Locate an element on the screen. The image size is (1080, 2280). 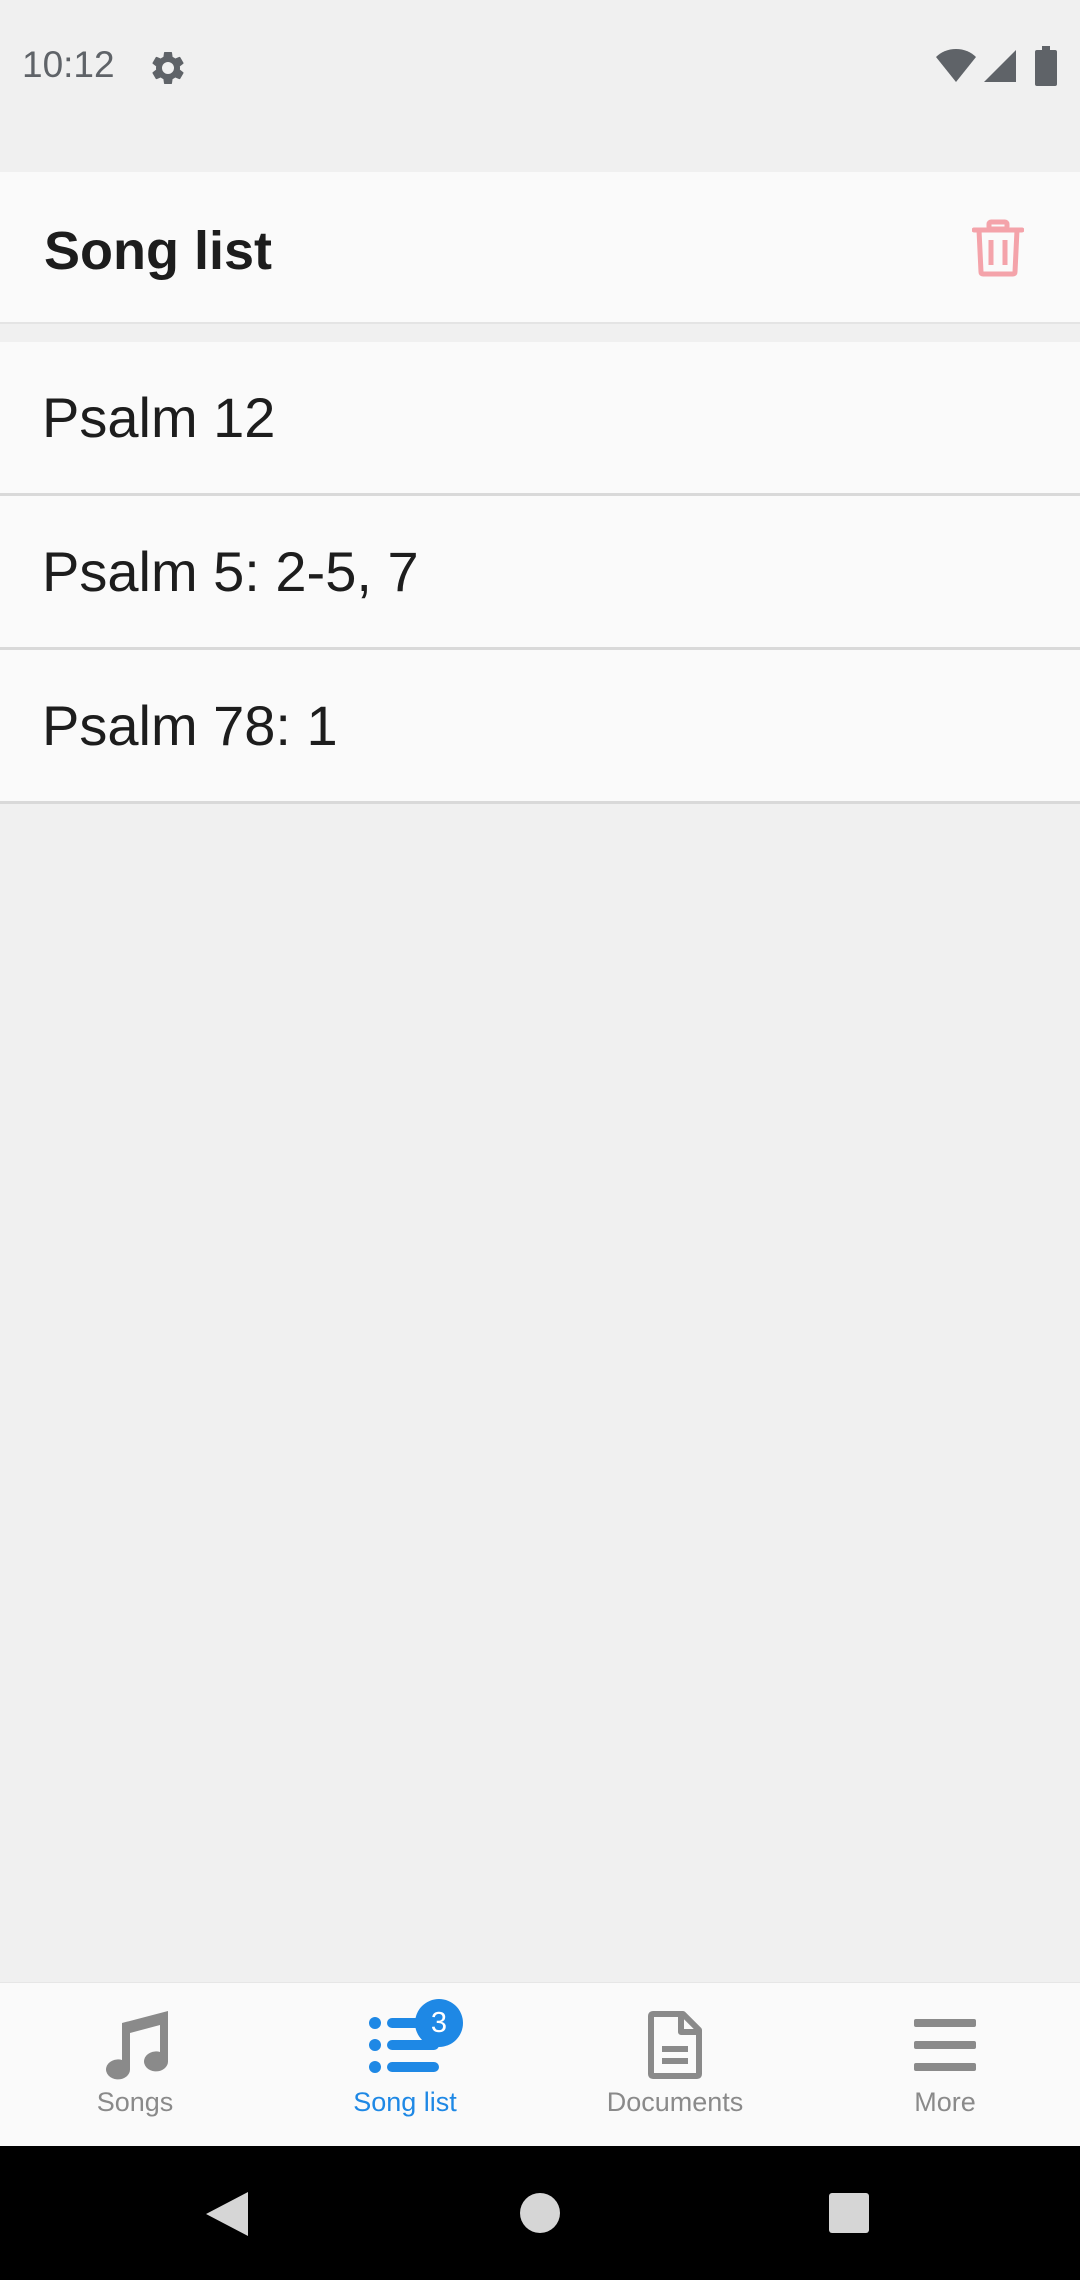
wifi-icon is located at coordinates (956, 65).